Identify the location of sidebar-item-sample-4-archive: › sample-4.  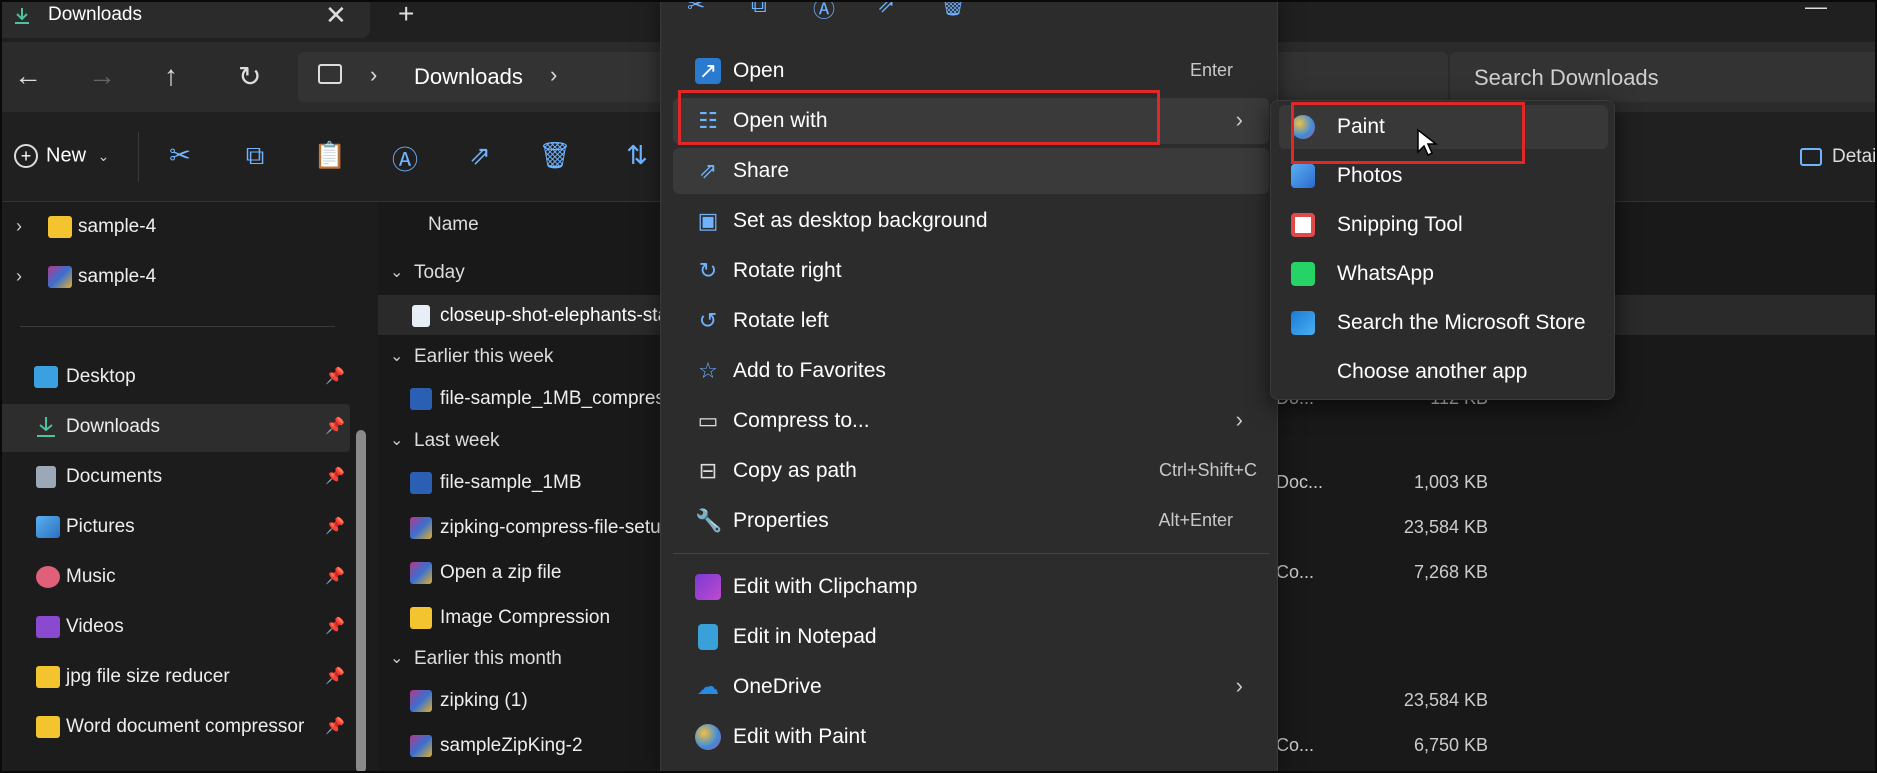
(175, 278).